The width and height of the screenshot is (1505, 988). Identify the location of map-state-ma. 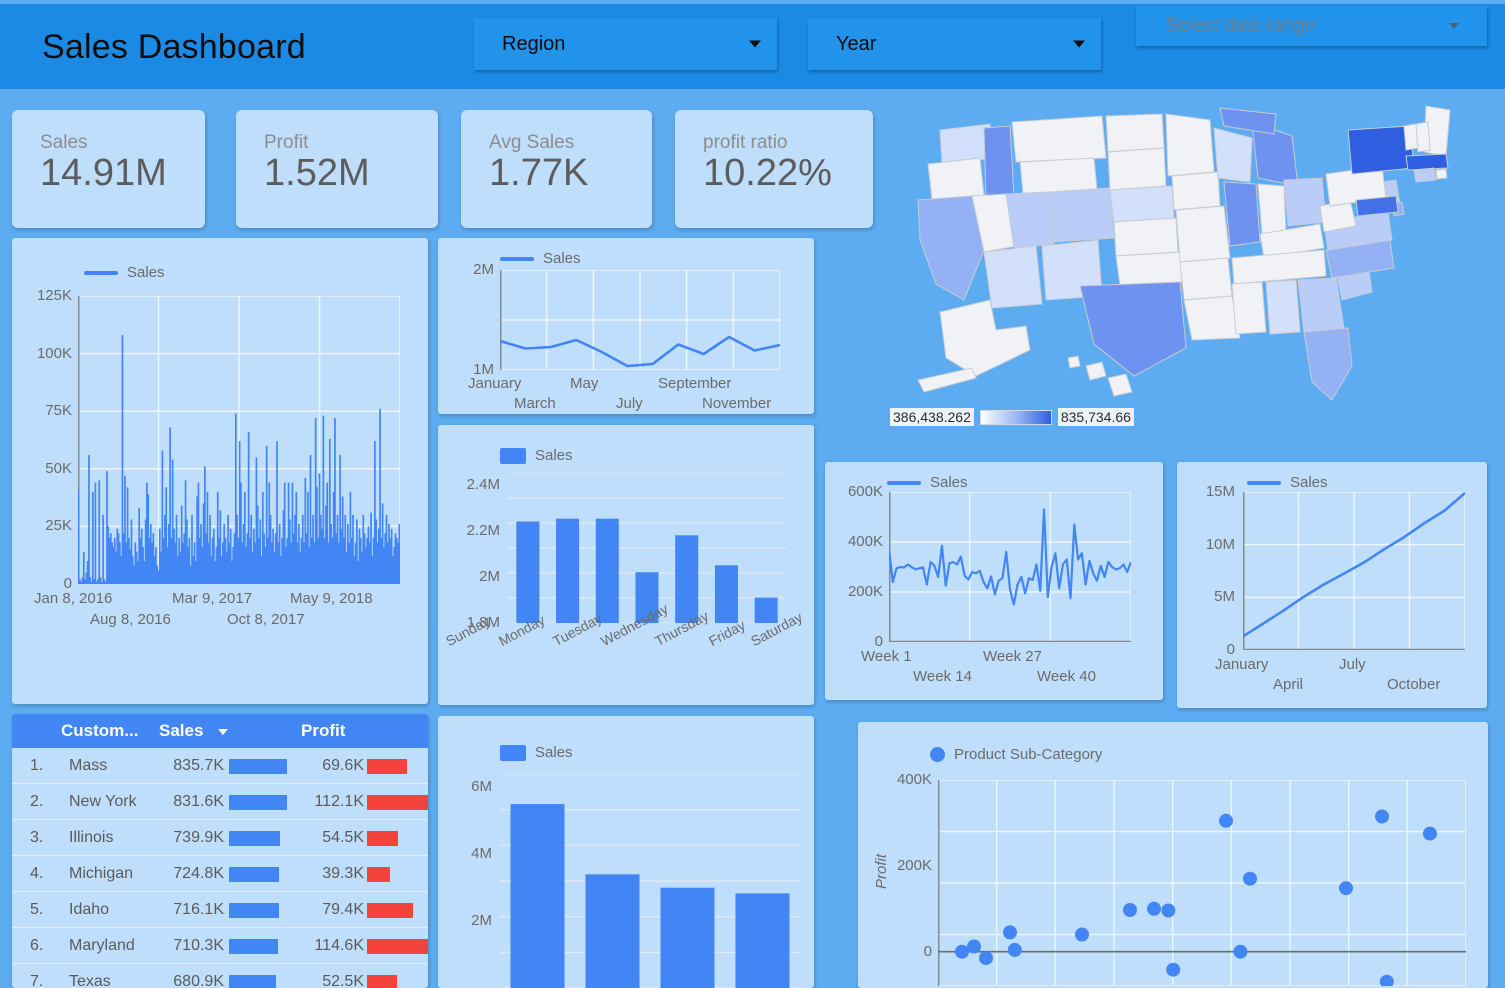
(1427, 162).